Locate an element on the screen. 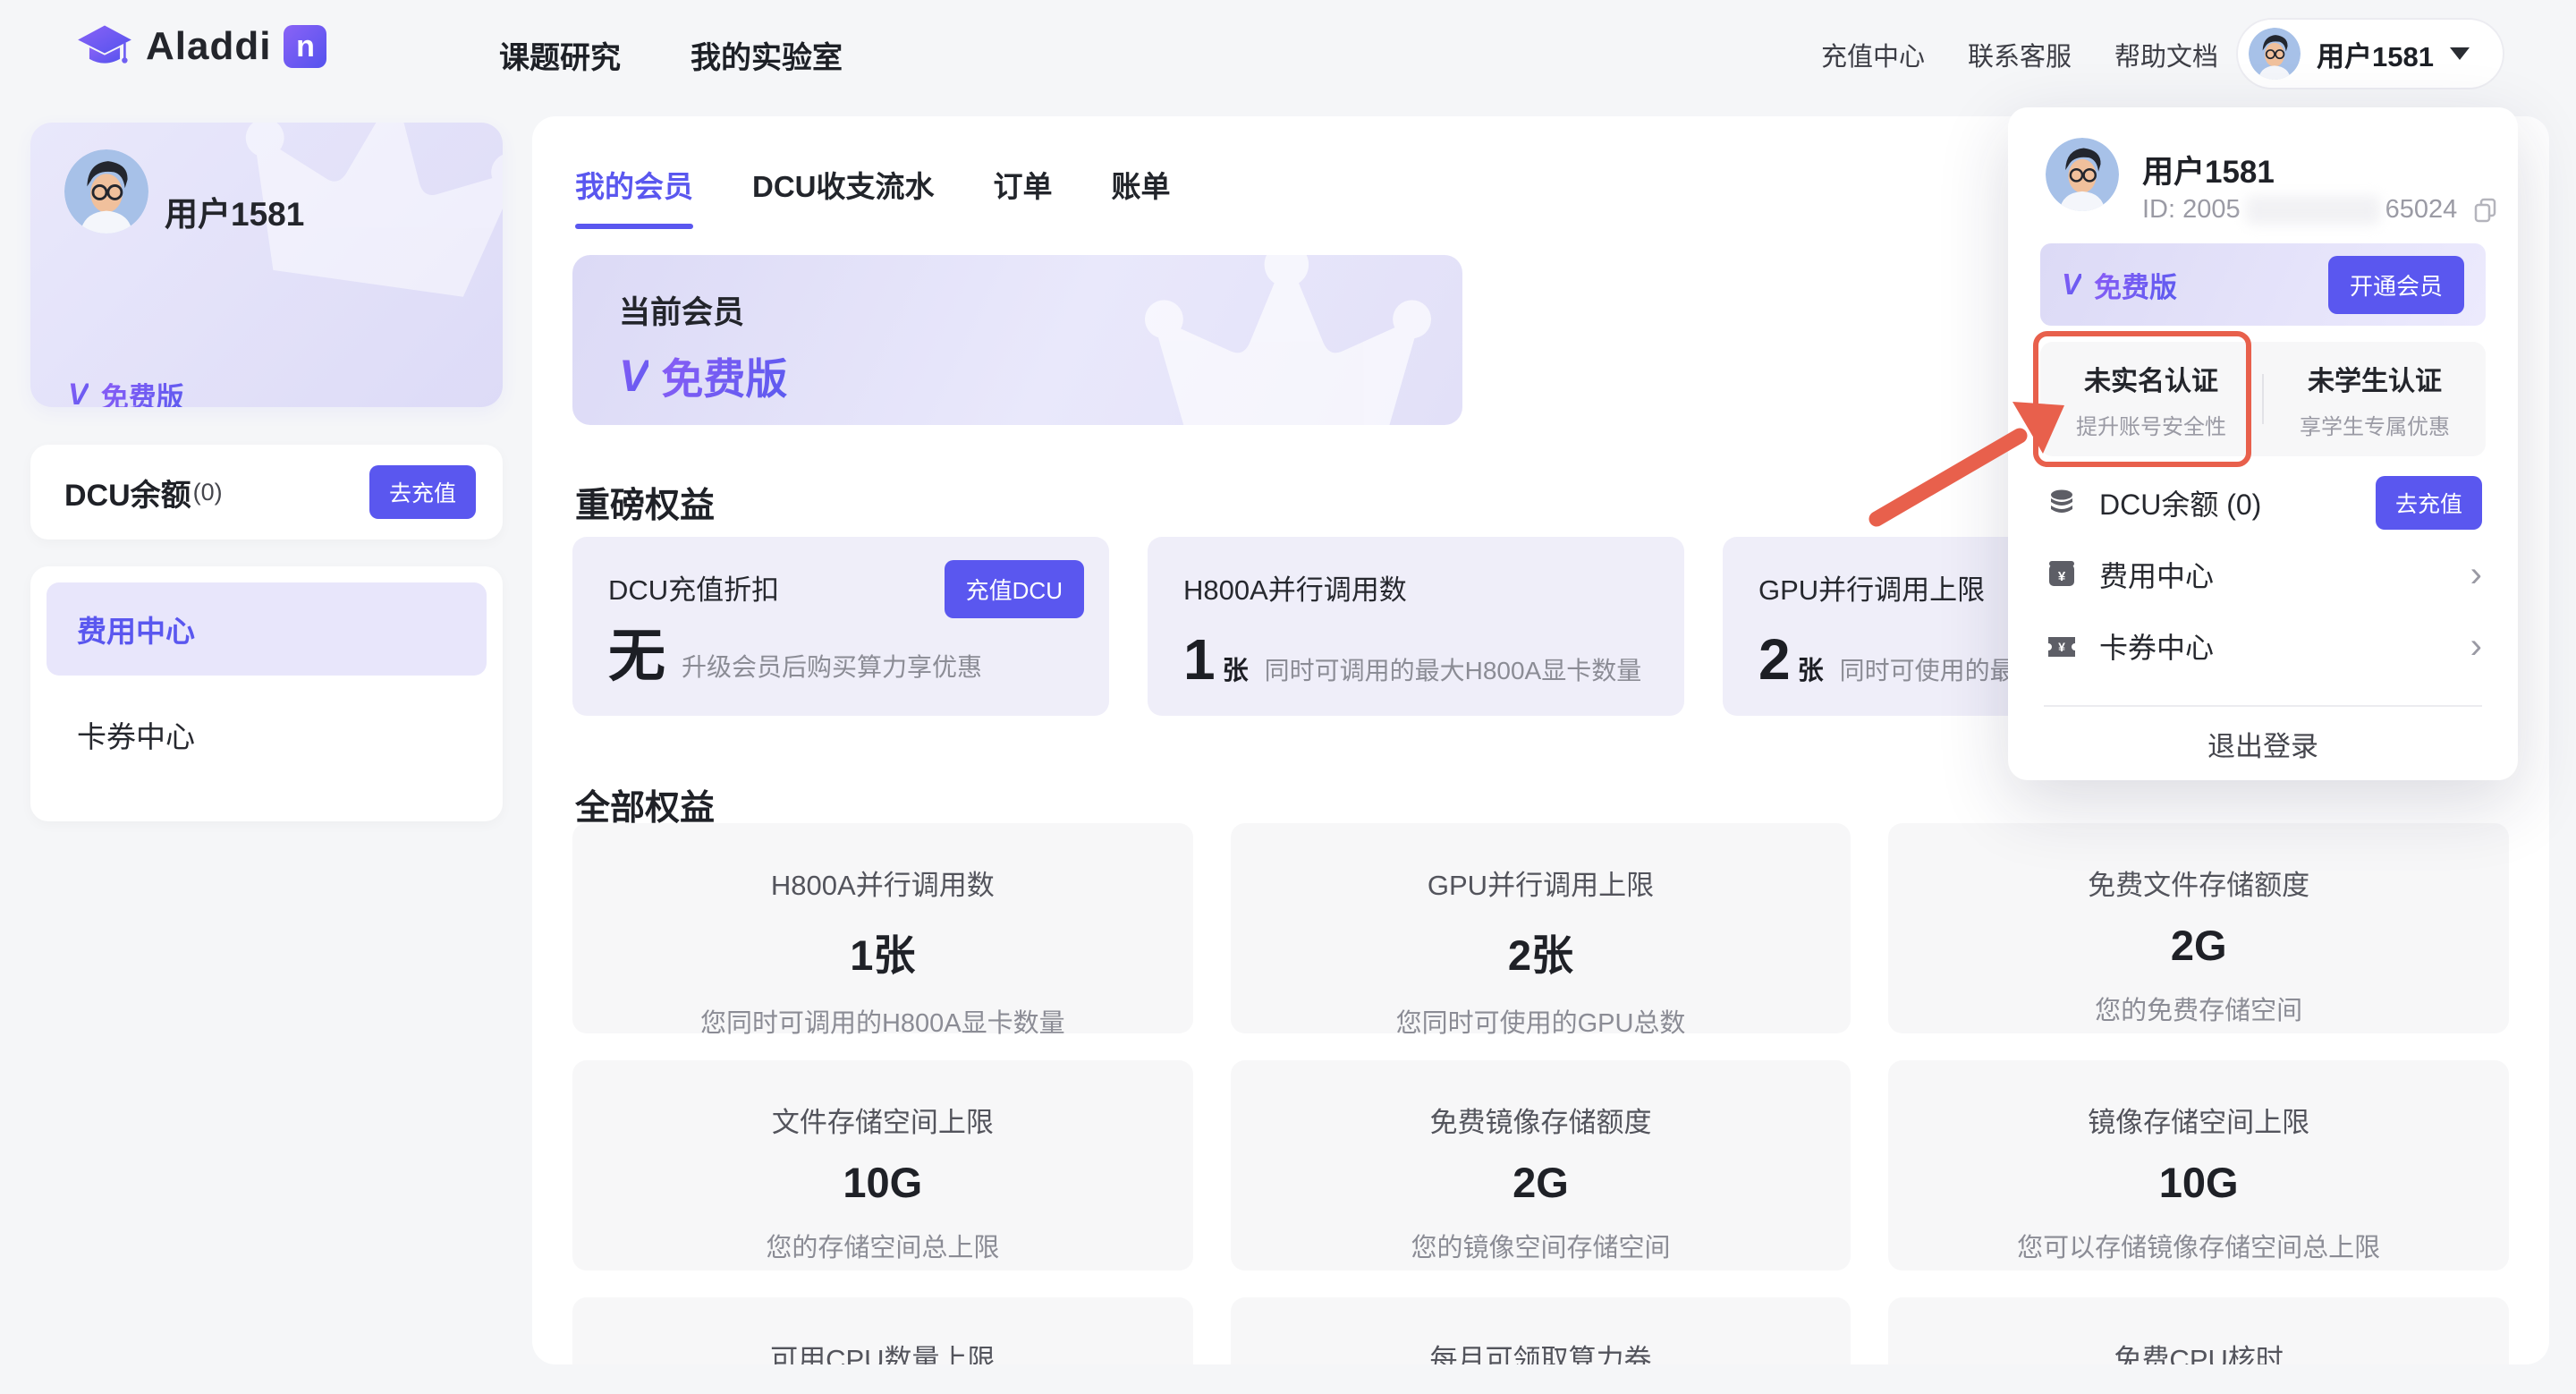  logo-badge: n is located at coordinates (305, 46).